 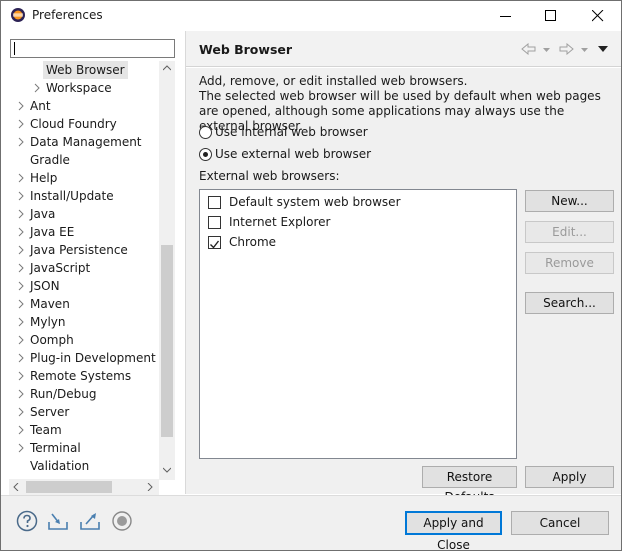 I want to click on tree-item-label: Java EE, so click(x=52, y=232).